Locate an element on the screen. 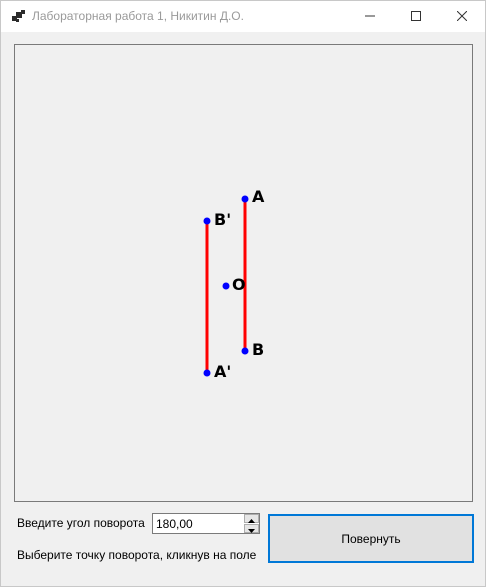 Image resolution: width=486 pixels, height=587 pixels. canvas-drawing: A B B' A' O is located at coordinates (234, 284).